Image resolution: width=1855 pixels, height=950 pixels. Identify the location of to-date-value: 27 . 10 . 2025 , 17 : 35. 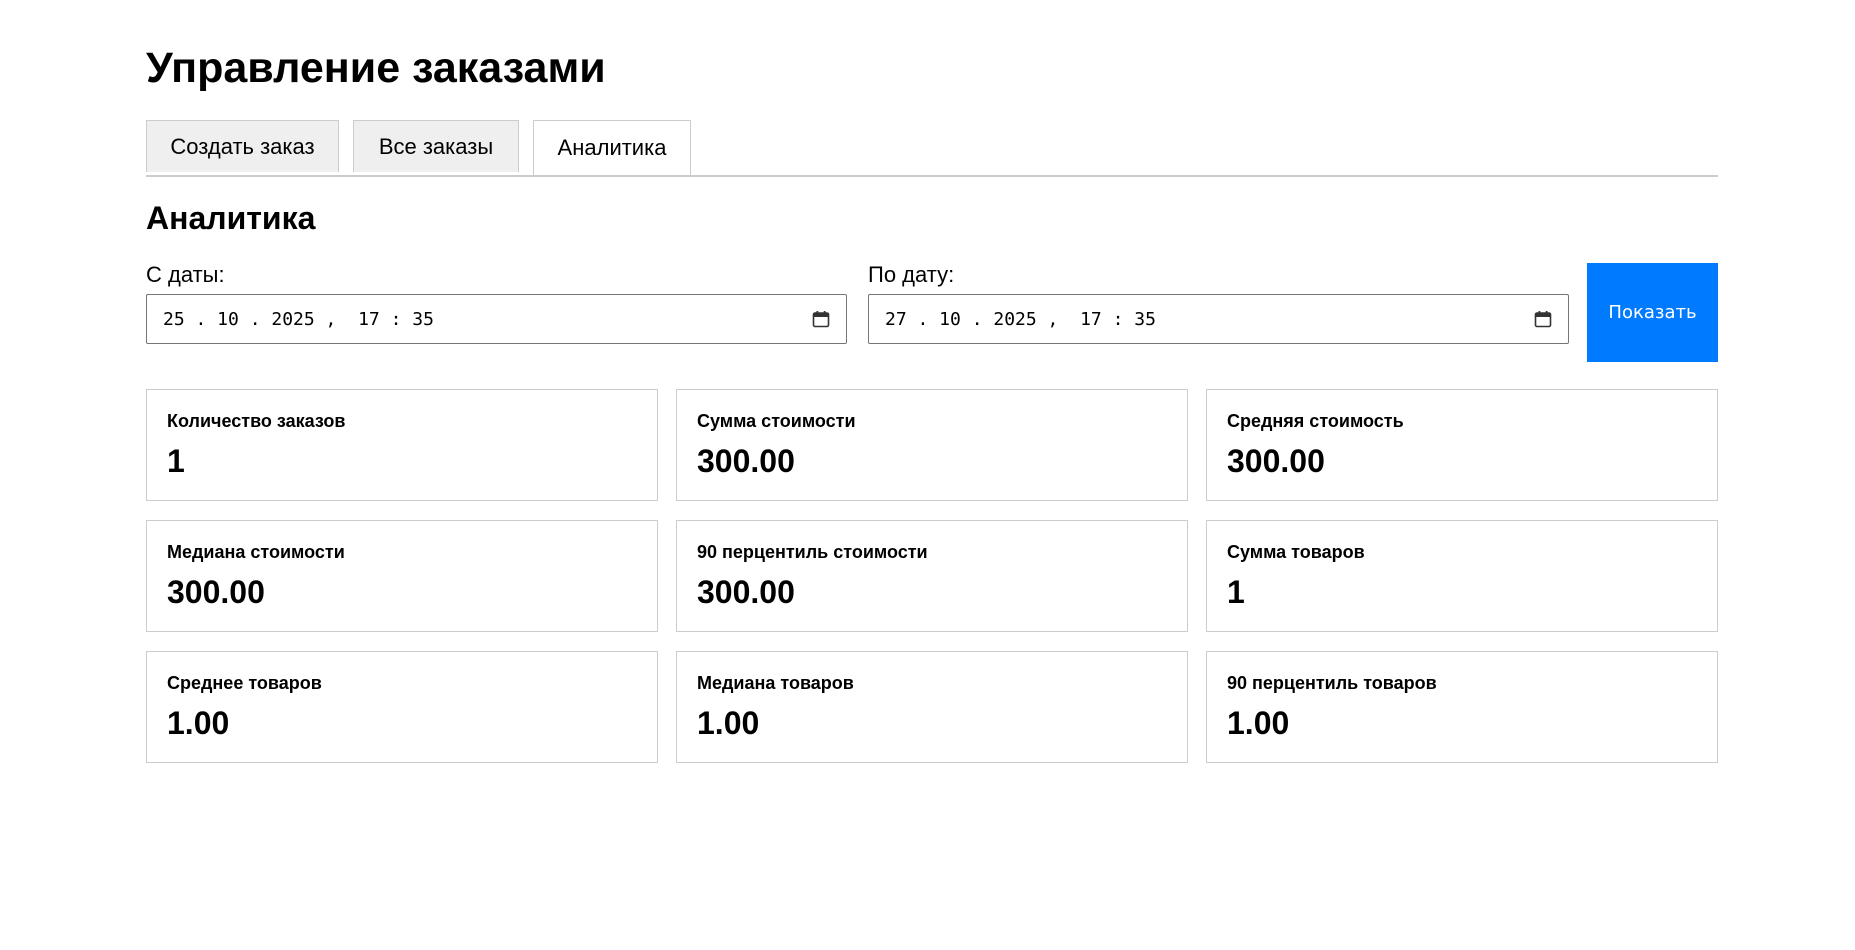
(1020, 319).